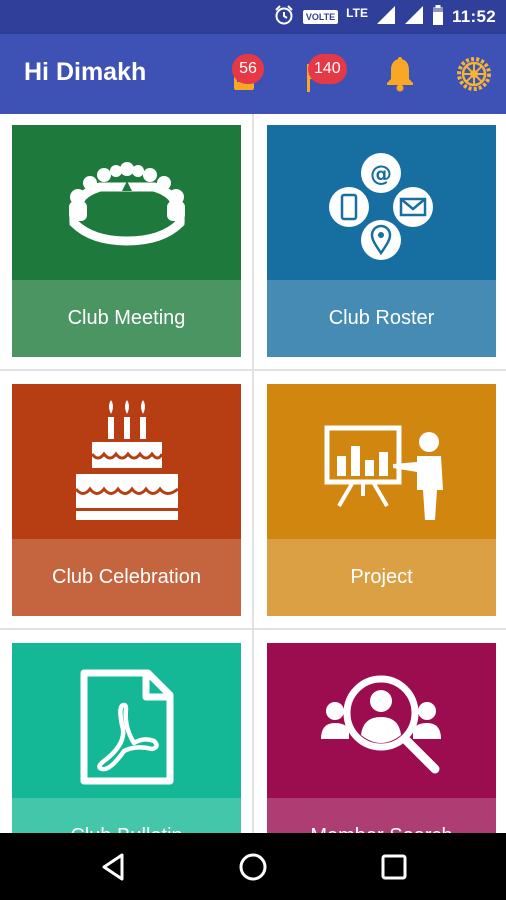 The width and height of the screenshot is (506, 900). What do you see at coordinates (381, 815) in the screenshot?
I see `tile-label: Member Search` at bounding box center [381, 815].